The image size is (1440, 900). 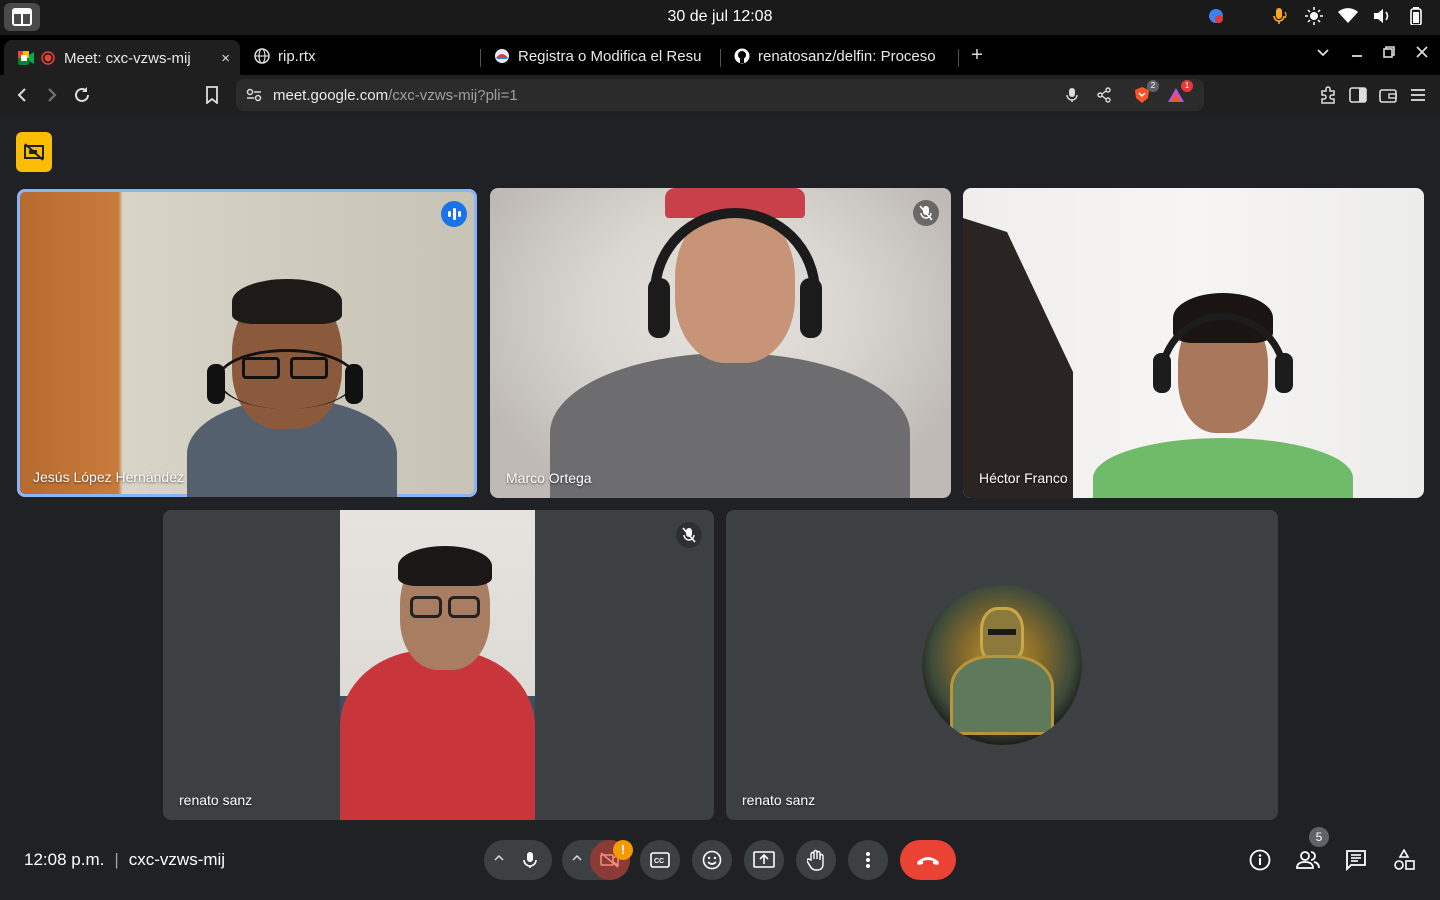 I want to click on globe-icon, so click(x=262, y=56).